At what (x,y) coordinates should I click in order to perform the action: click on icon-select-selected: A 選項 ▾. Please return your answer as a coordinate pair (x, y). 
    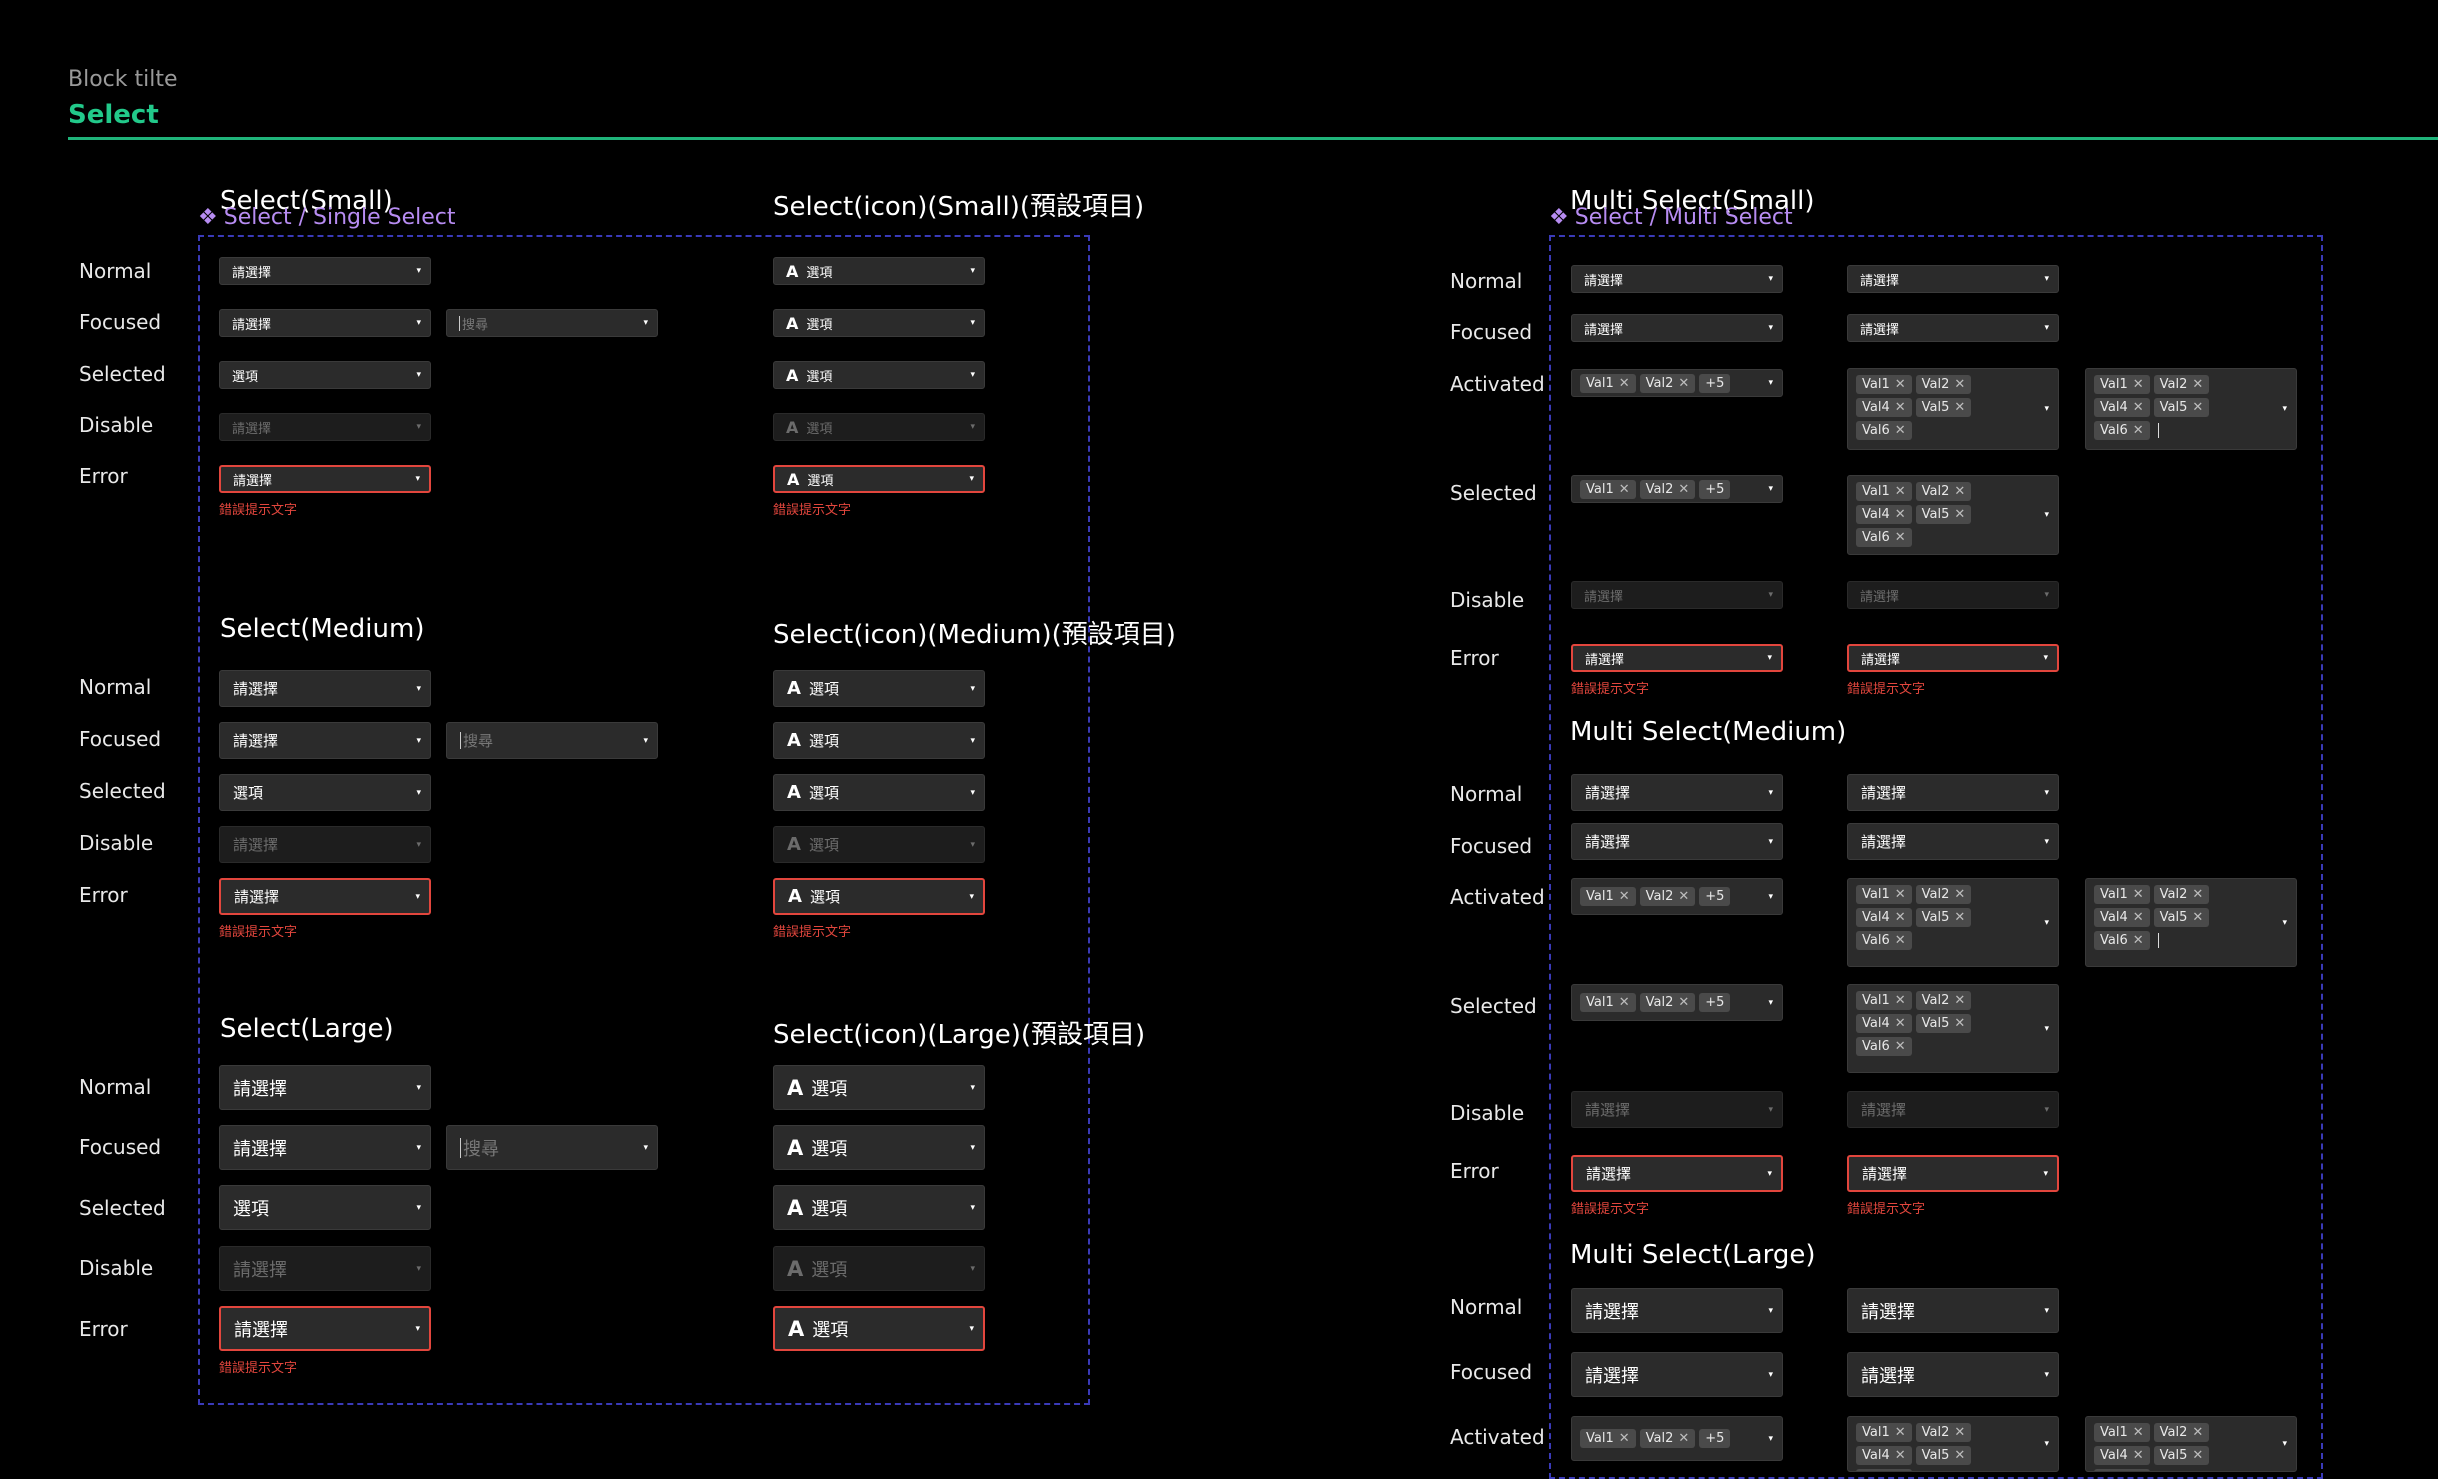
    Looking at the image, I should click on (879, 1207).